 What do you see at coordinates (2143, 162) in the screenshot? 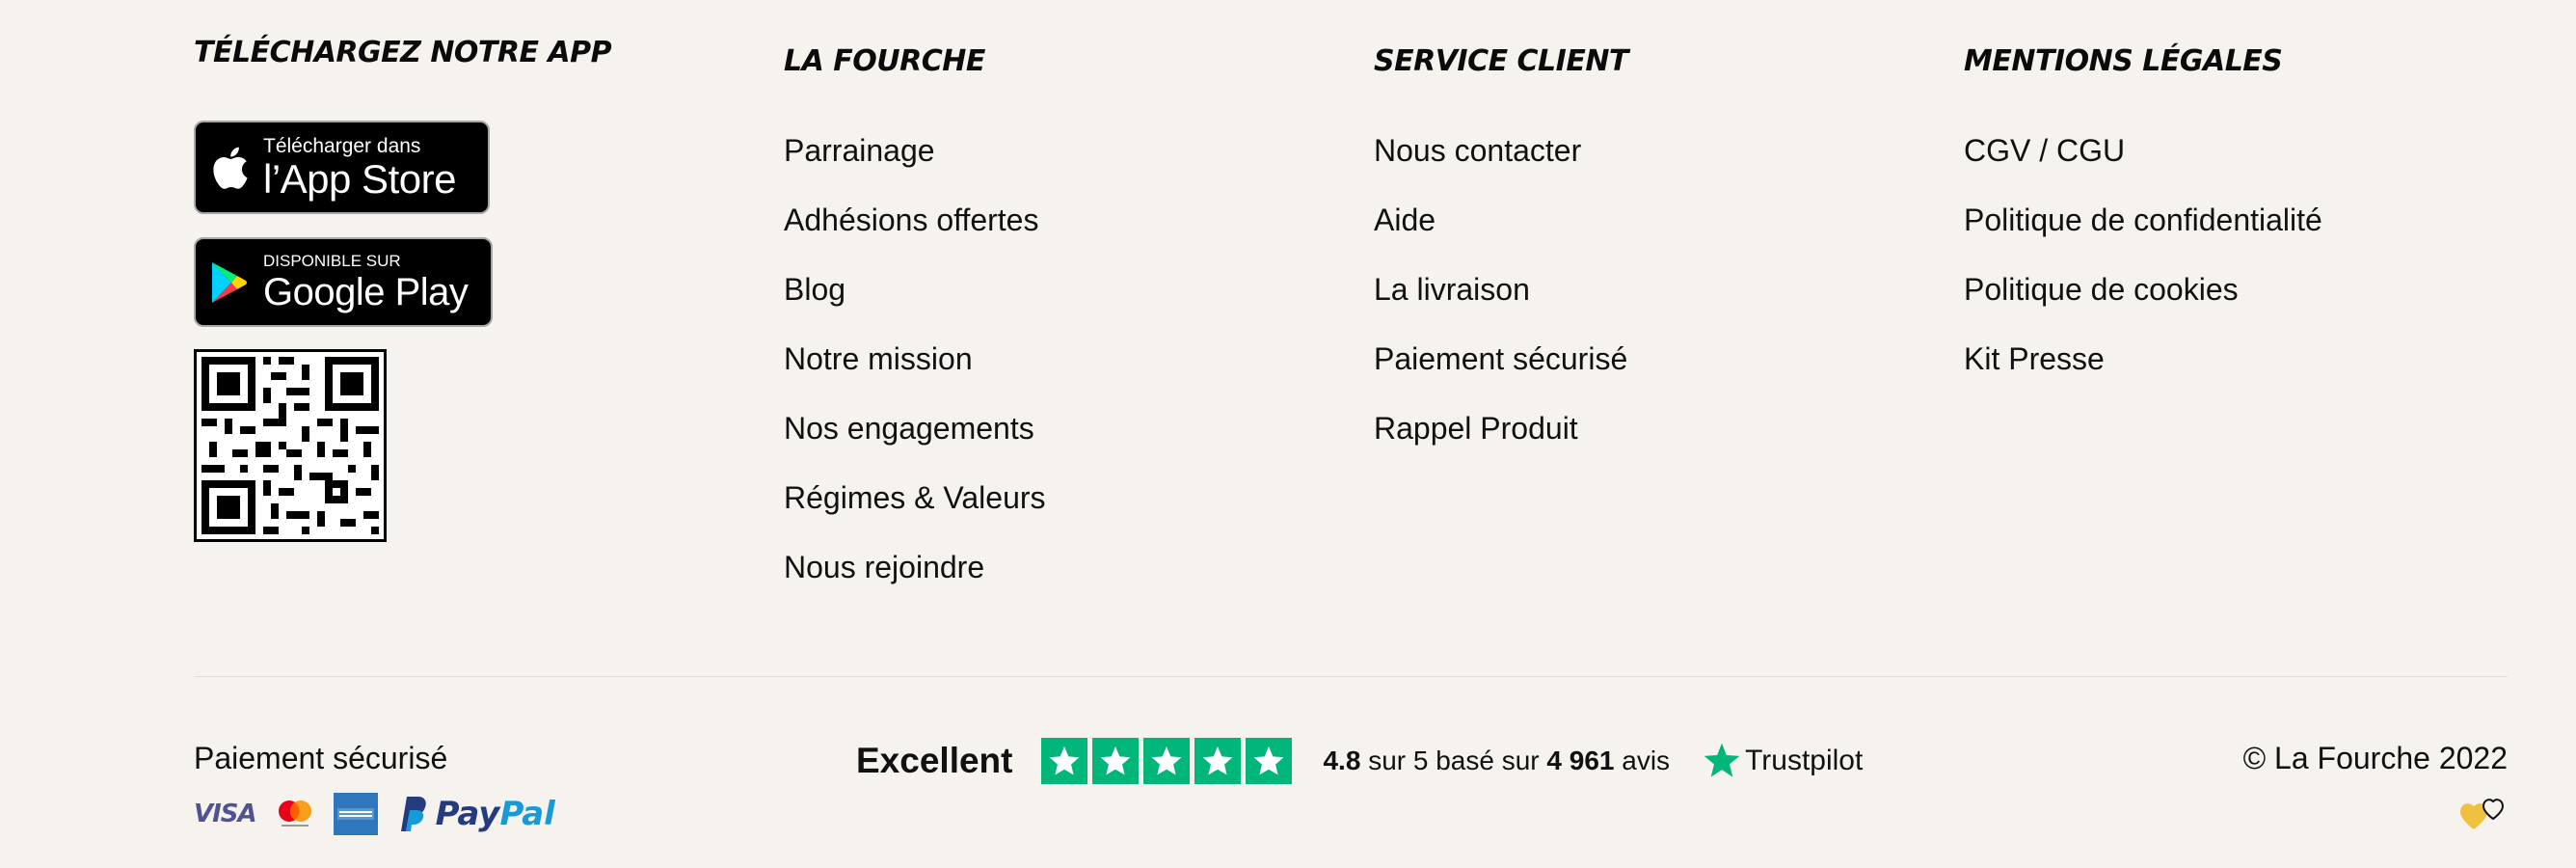
I see `list-item: CGV / CGU` at bounding box center [2143, 162].